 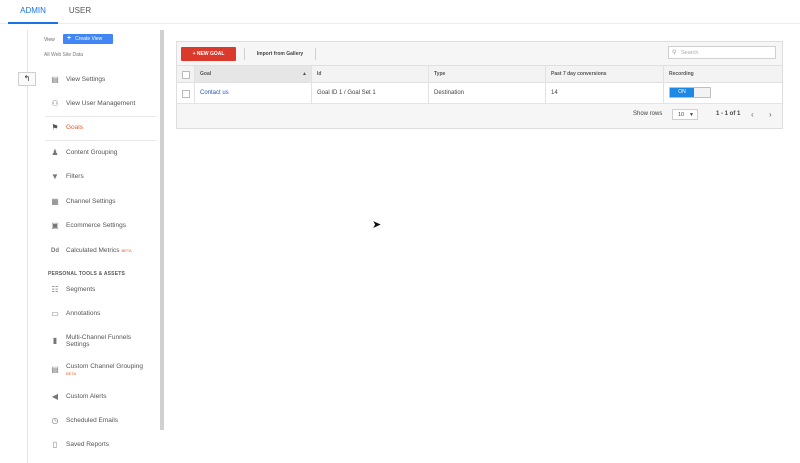 What do you see at coordinates (27, 246) in the screenshot?
I see `left-rail` at bounding box center [27, 246].